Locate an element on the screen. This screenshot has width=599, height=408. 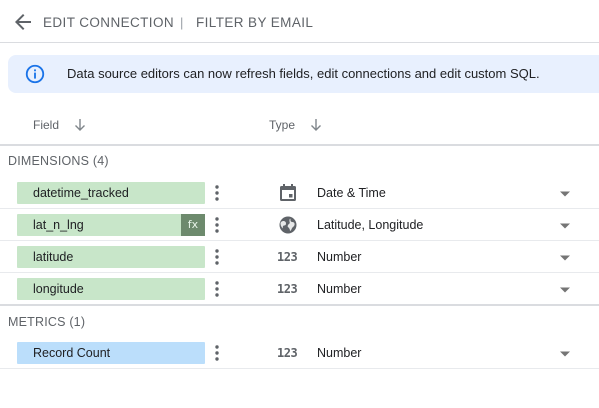
info-icon is located at coordinates (35, 74).